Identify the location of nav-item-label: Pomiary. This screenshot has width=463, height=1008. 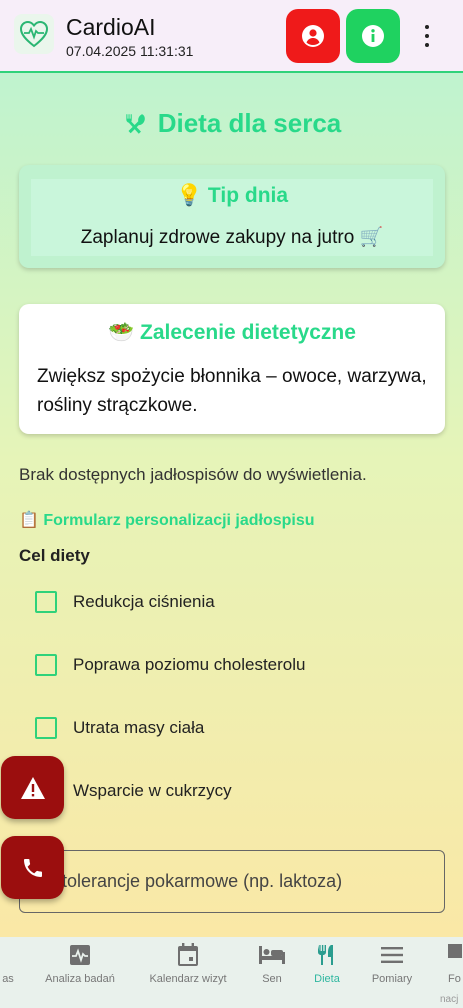
(392, 979).